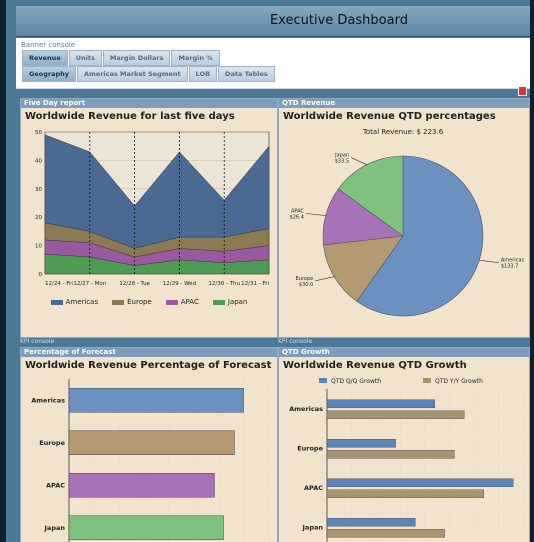  I want to click on tab-data-tables: Data Tables, so click(246, 74).